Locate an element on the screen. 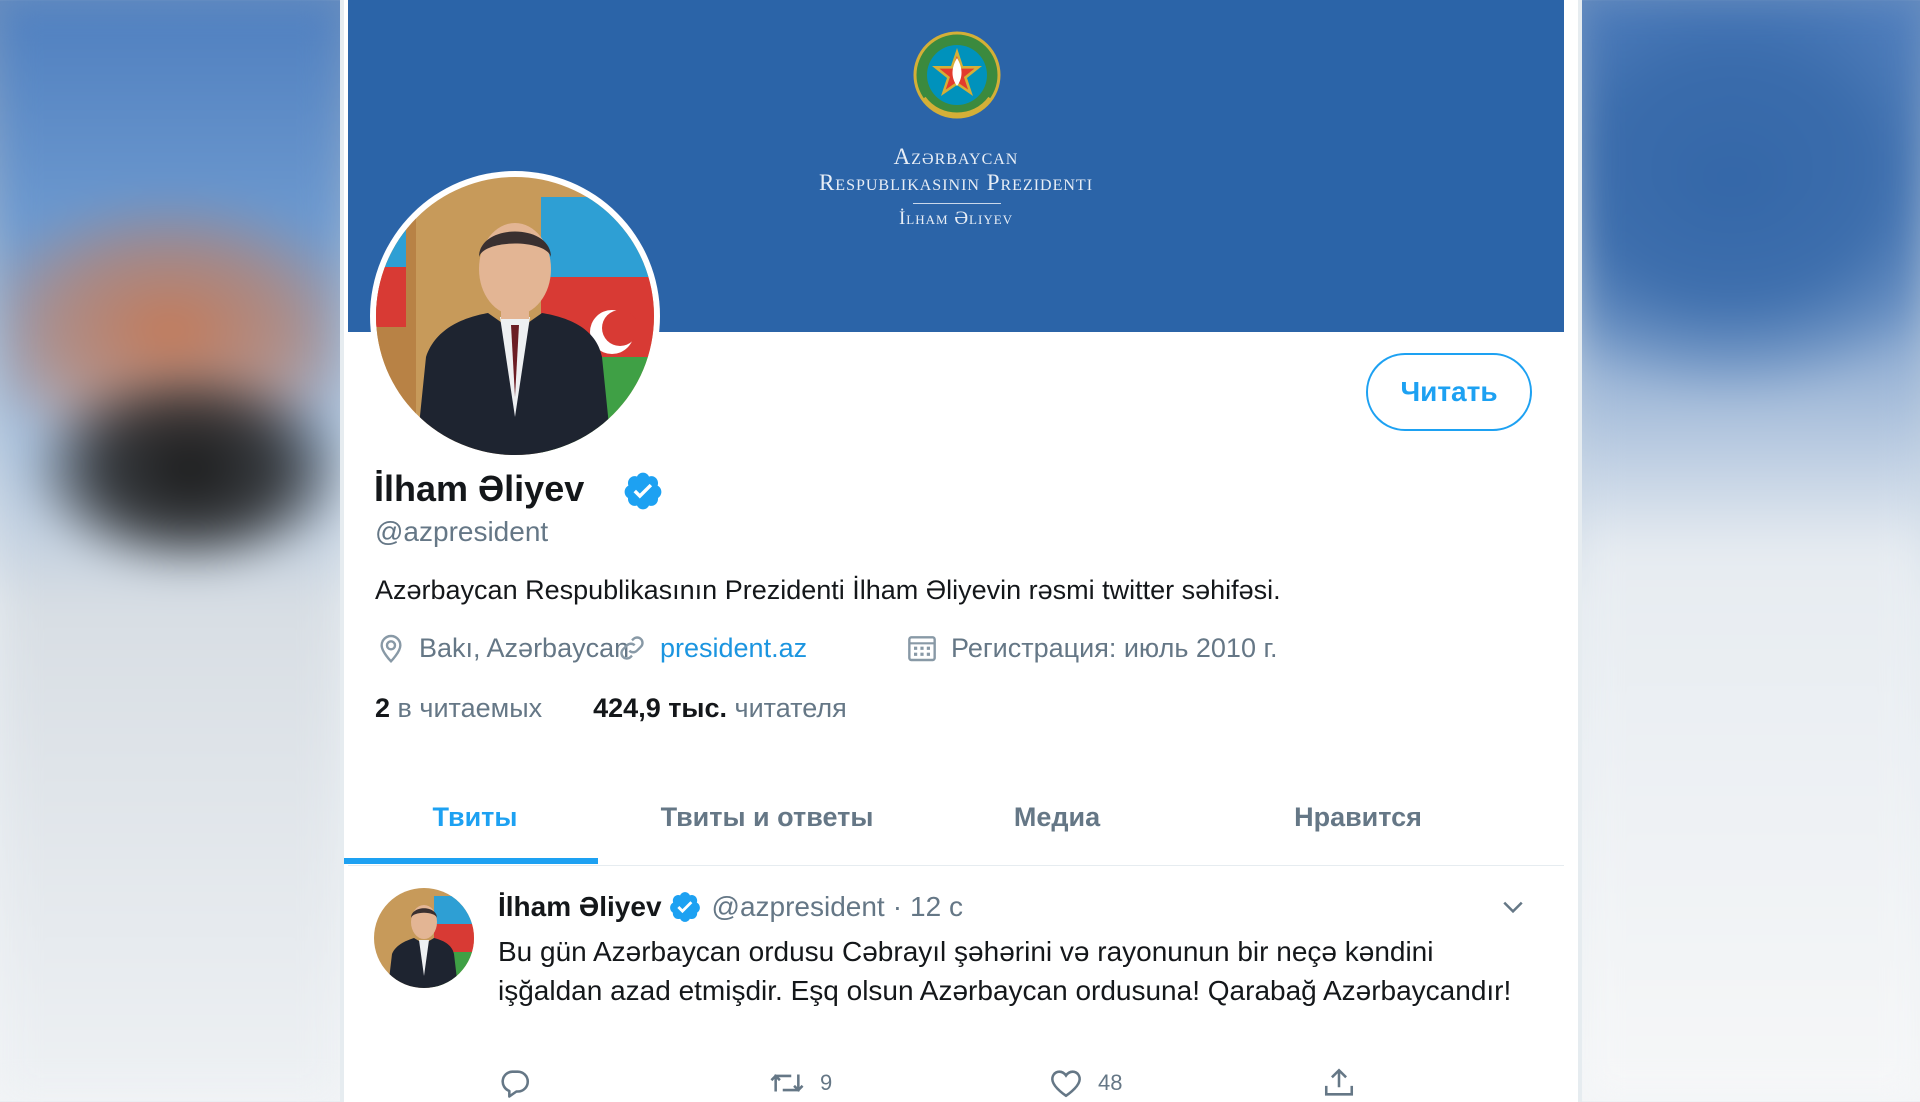 The height and width of the screenshot is (1102, 1920). follow-button: Читать is located at coordinates (1449, 392).